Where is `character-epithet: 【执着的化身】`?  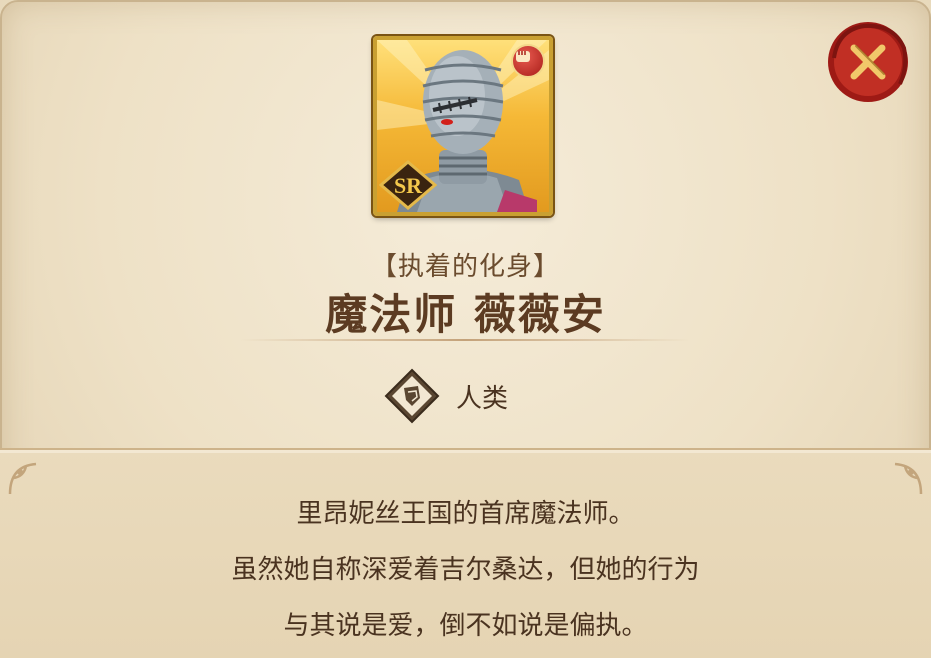
character-epithet: 【执着的化身】 is located at coordinates (465, 267).